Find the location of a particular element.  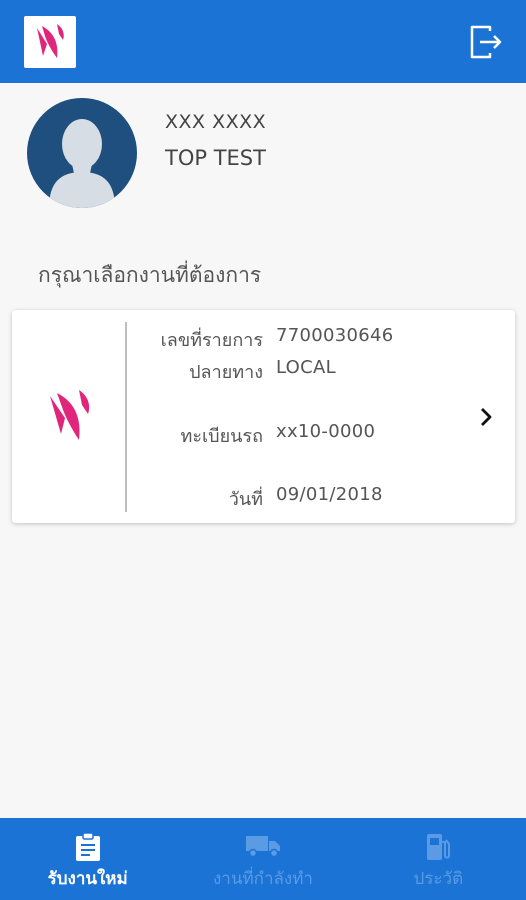

brand-logo is located at coordinates (50, 42).